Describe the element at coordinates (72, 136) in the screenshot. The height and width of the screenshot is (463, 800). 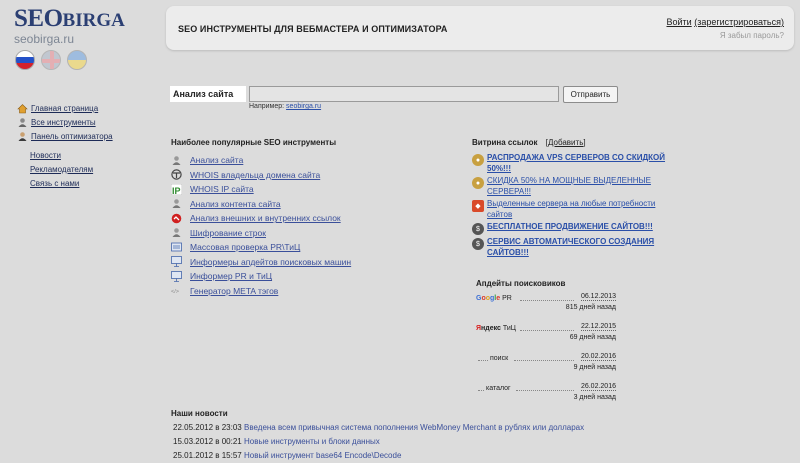
I see `nav-label: Панель оптимизатора` at that location.